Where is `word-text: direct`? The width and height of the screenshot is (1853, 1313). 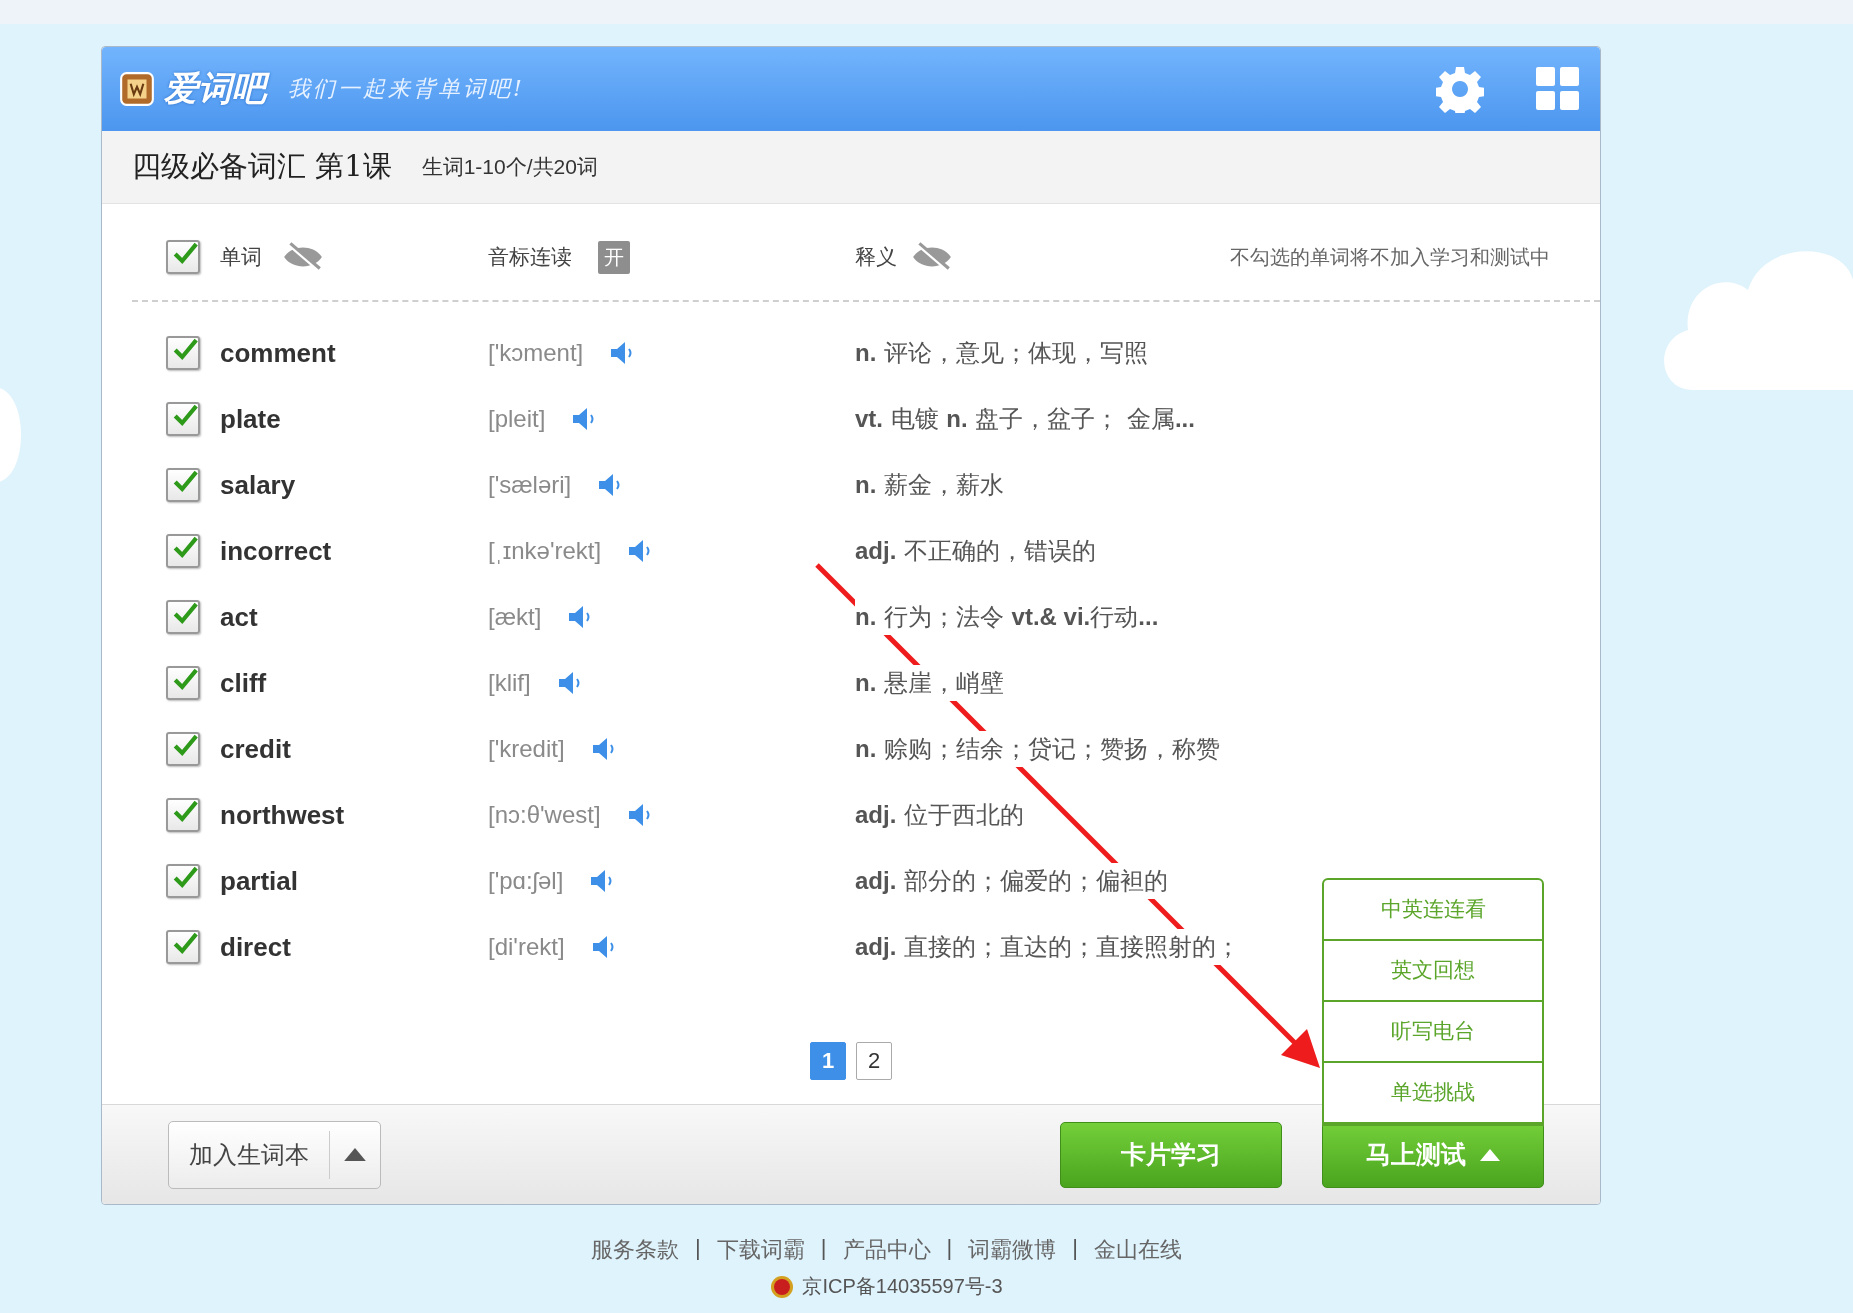
word-text: direct is located at coordinates (255, 947).